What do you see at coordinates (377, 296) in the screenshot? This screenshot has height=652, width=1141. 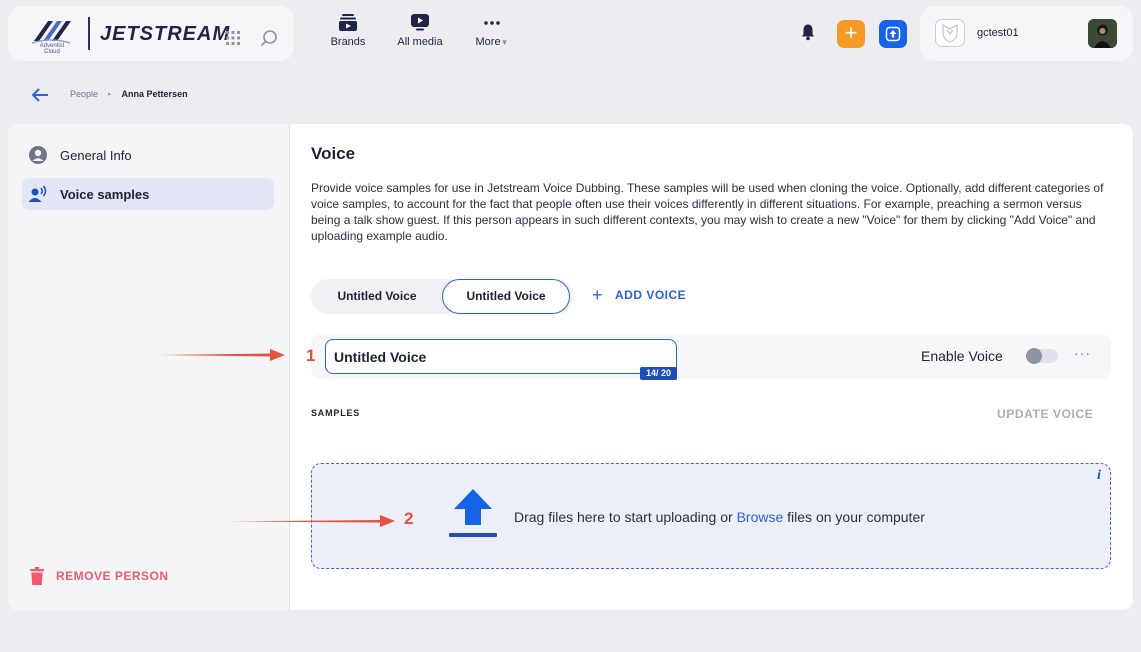 I see `tab-voice-1: Untitled Voice` at bounding box center [377, 296].